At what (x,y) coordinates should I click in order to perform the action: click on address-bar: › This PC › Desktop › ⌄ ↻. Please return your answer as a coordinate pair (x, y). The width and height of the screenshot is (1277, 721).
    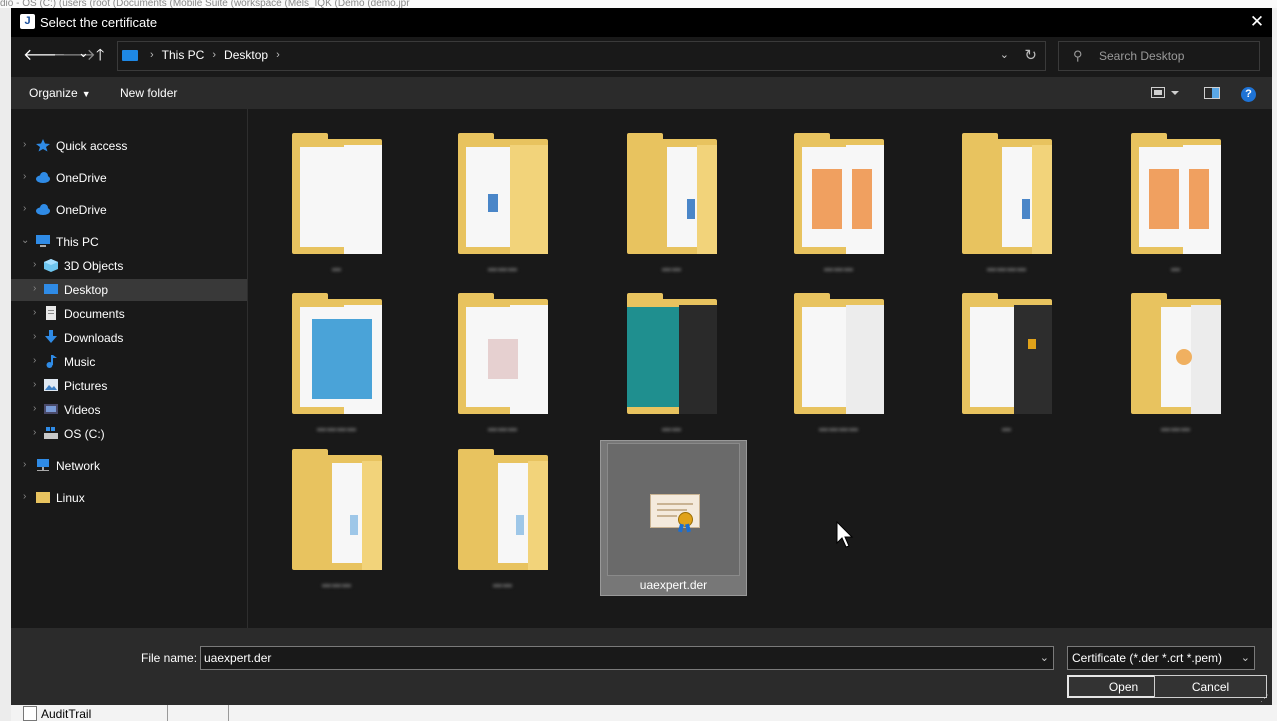
    Looking at the image, I should click on (581, 56).